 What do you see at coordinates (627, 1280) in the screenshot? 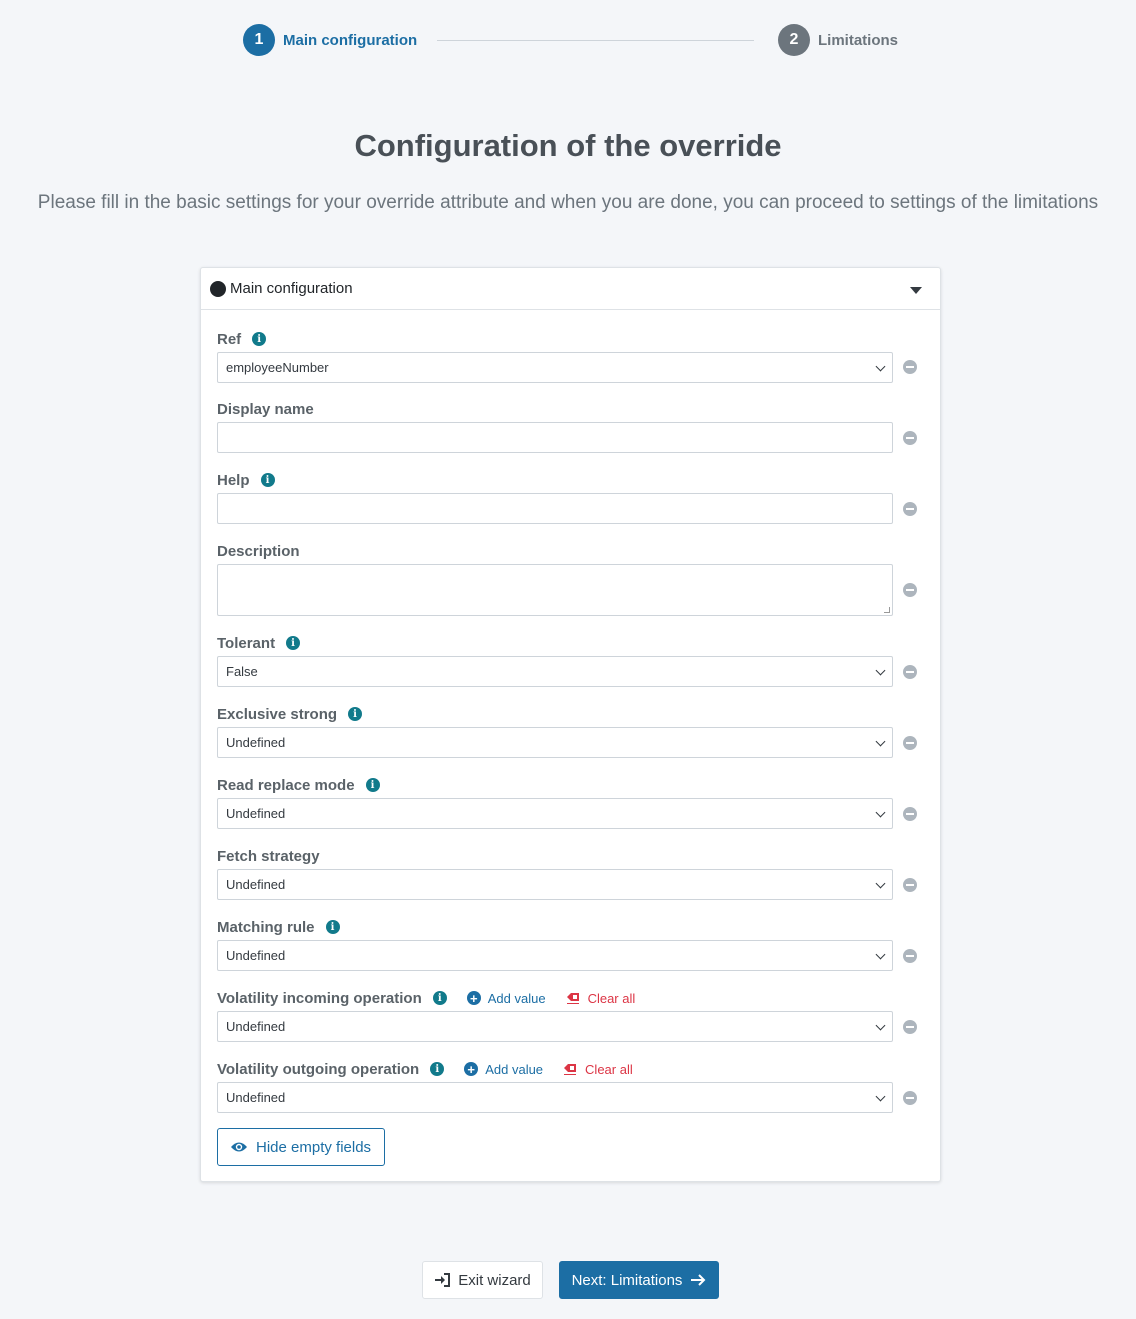
I see `next-limitations-label: Next: Limitations` at bounding box center [627, 1280].